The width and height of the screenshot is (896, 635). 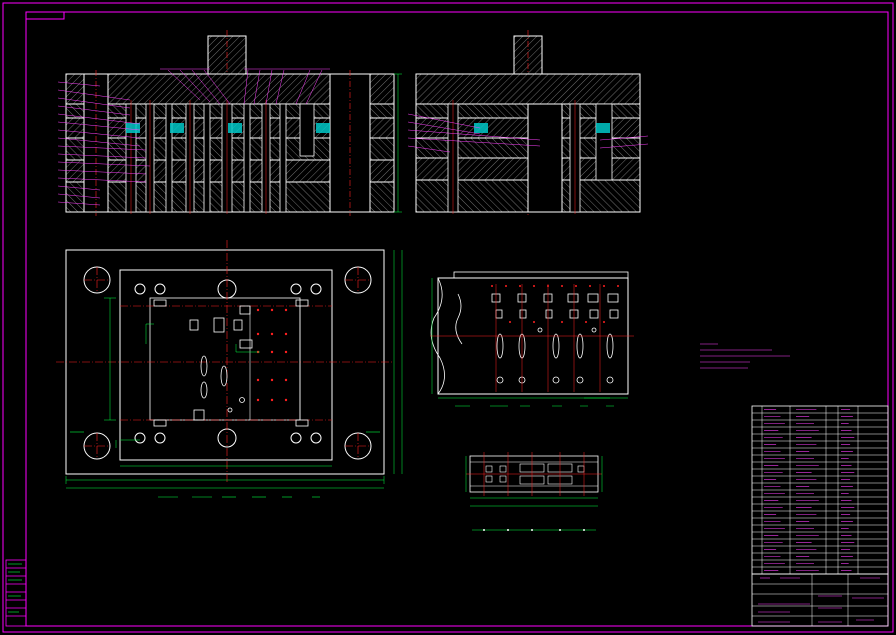 I want to click on technical-notes, so click(x=745, y=356).